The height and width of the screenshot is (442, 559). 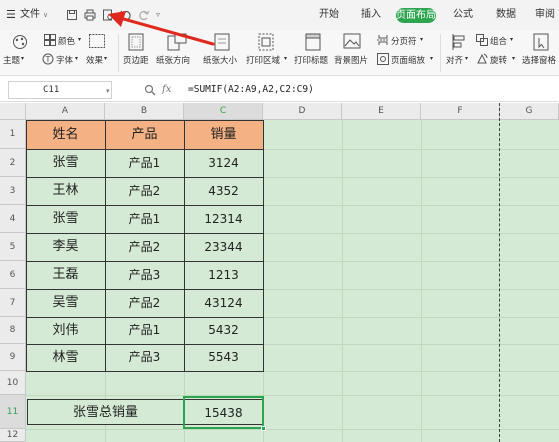 What do you see at coordinates (381, 111) in the screenshot?
I see `column-header-e: E` at bounding box center [381, 111].